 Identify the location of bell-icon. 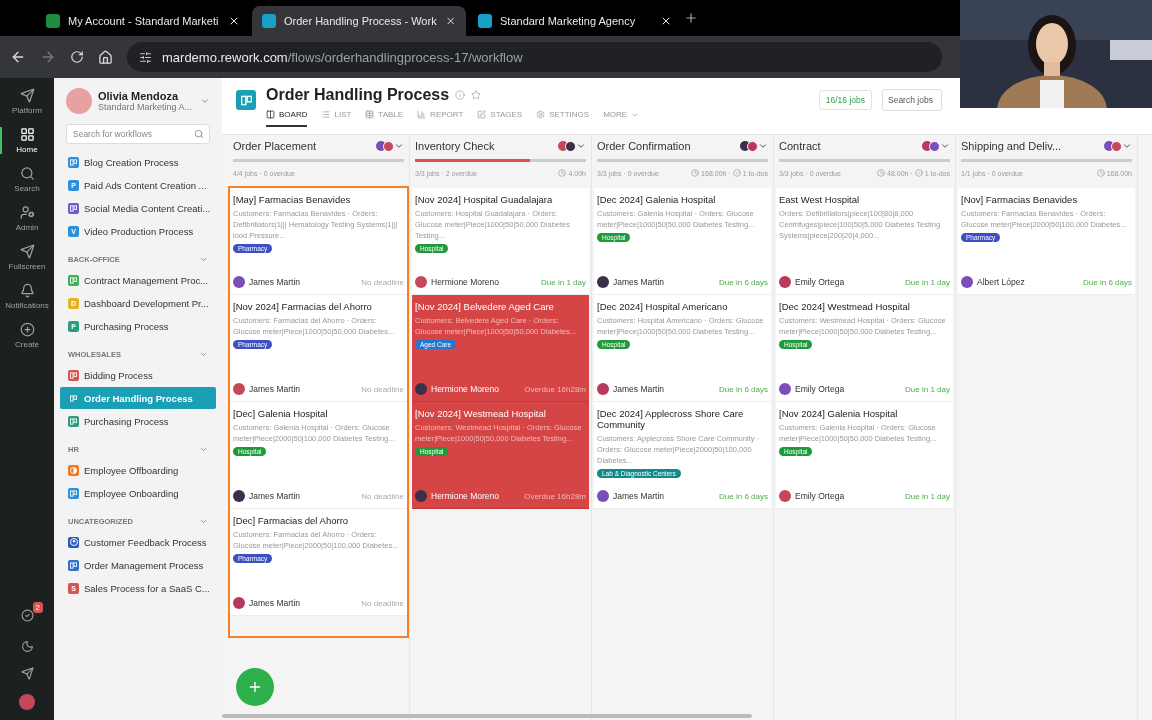
(27, 290).